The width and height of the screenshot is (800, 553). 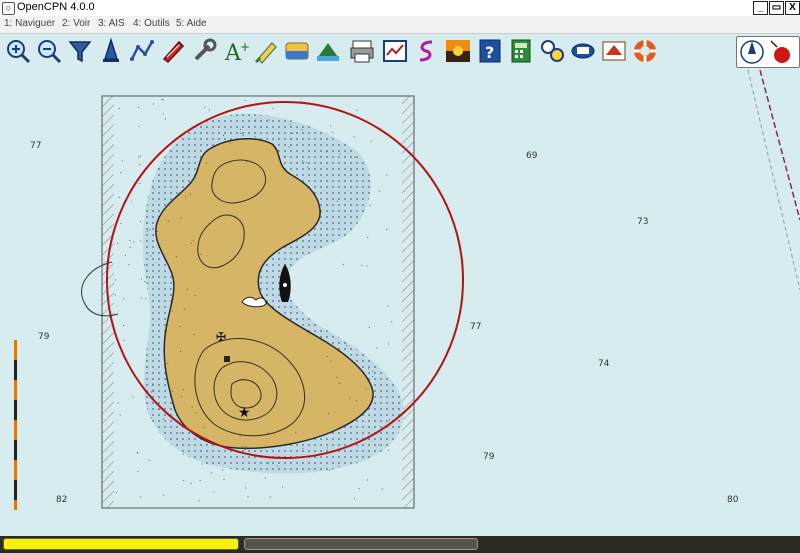 I want to click on close-button: X, so click(x=792, y=8).